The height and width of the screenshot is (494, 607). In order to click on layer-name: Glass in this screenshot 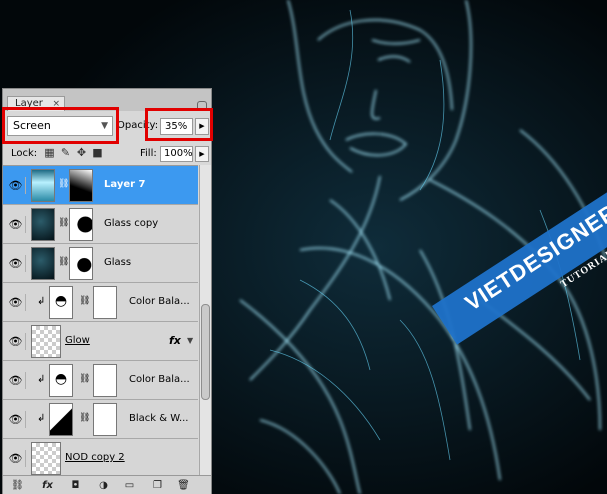, I will do `click(118, 262)`.